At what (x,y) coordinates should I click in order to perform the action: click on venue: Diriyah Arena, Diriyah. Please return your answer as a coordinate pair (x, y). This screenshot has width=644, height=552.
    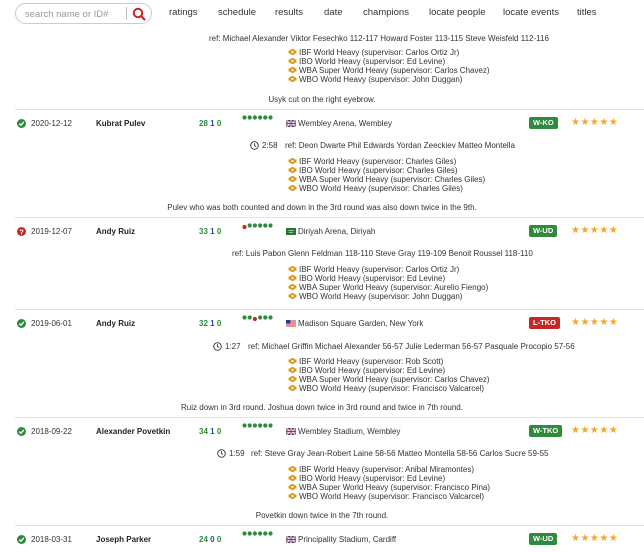
    Looking at the image, I should click on (330, 231).